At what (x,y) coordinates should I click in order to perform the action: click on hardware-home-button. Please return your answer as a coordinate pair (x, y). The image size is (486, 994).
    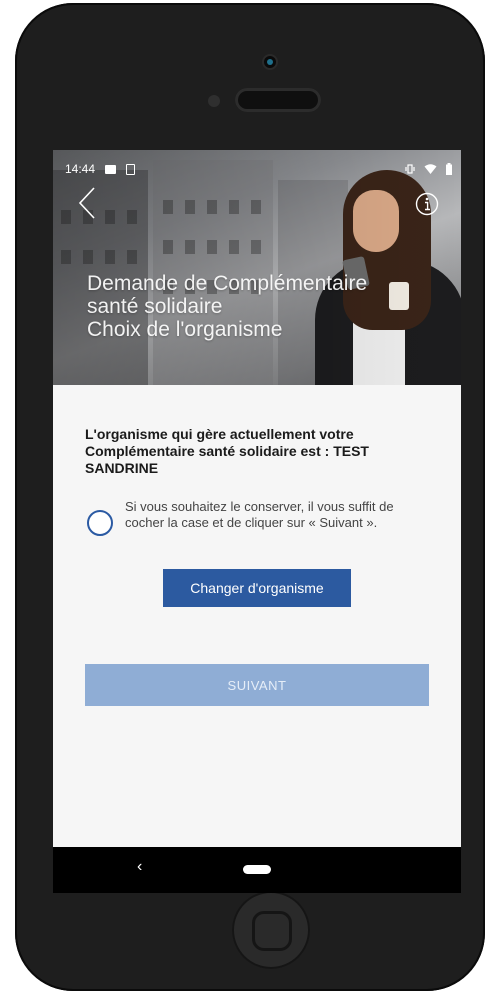
    Looking at the image, I should click on (271, 930).